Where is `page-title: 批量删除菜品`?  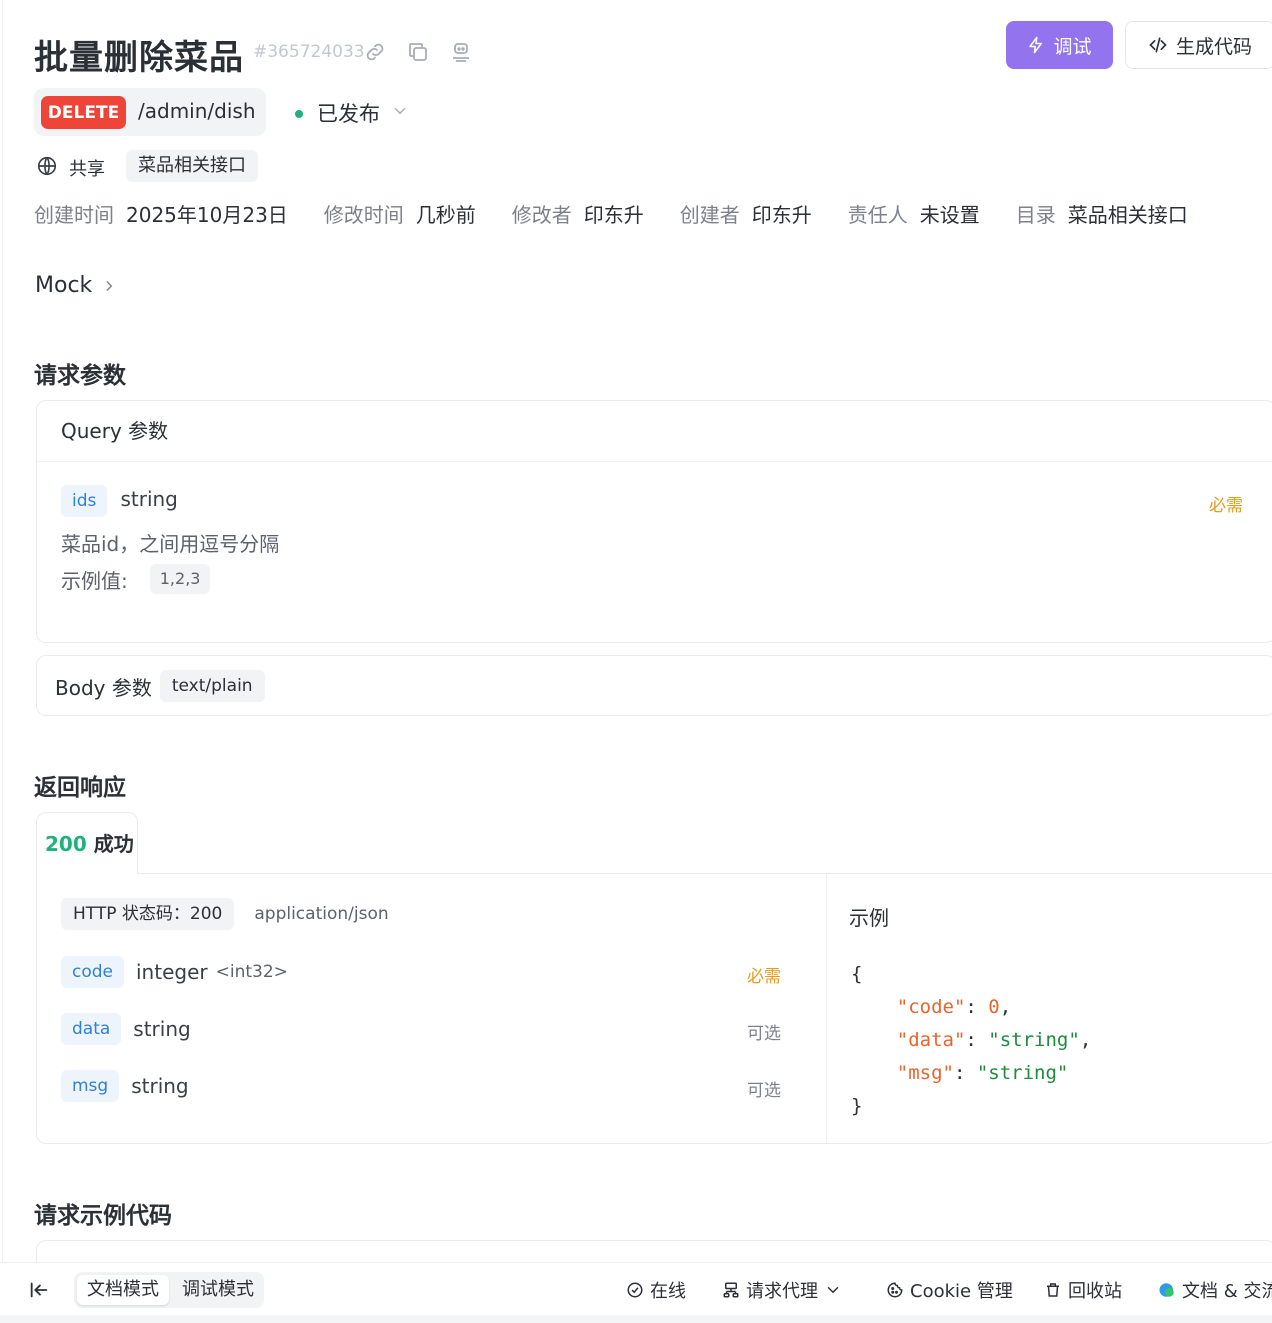 page-title: 批量删除菜品 is located at coordinates (139, 58).